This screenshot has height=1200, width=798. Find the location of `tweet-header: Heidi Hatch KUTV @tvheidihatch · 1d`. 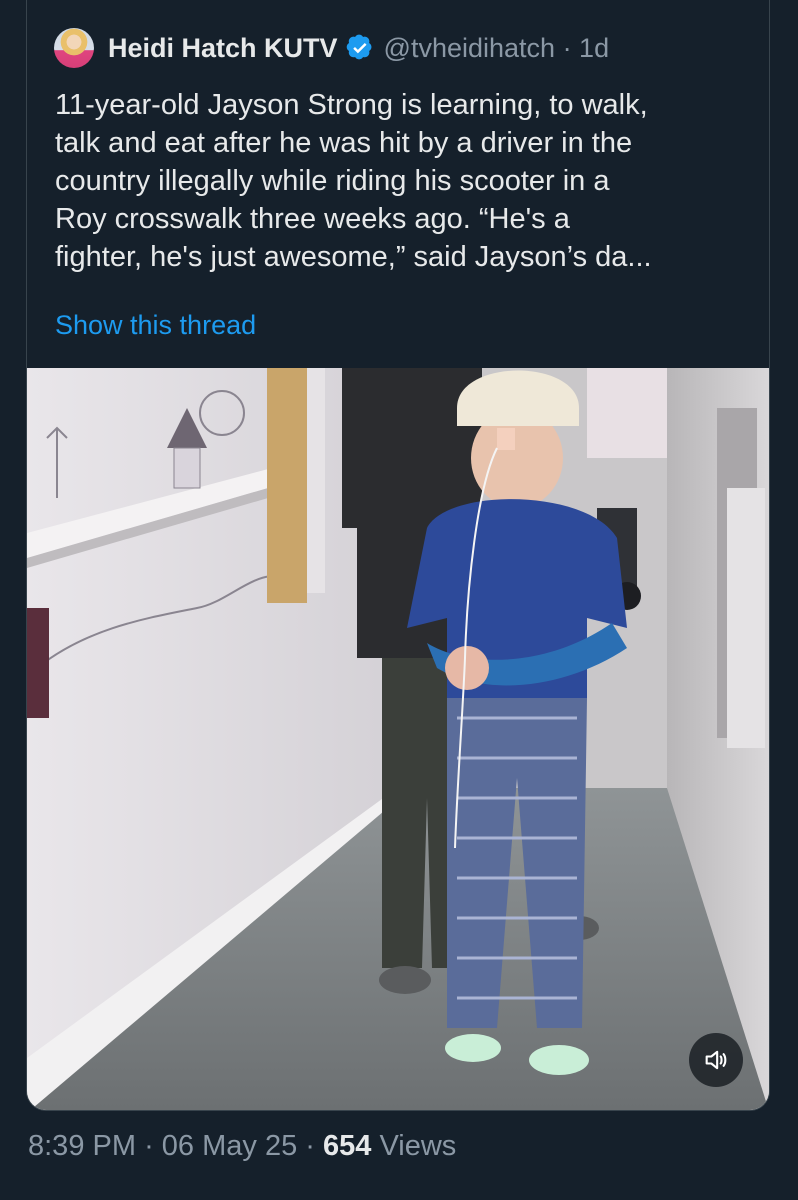

tweet-header: Heidi Hatch KUTV @tvheidihatch · 1d is located at coordinates (331, 48).